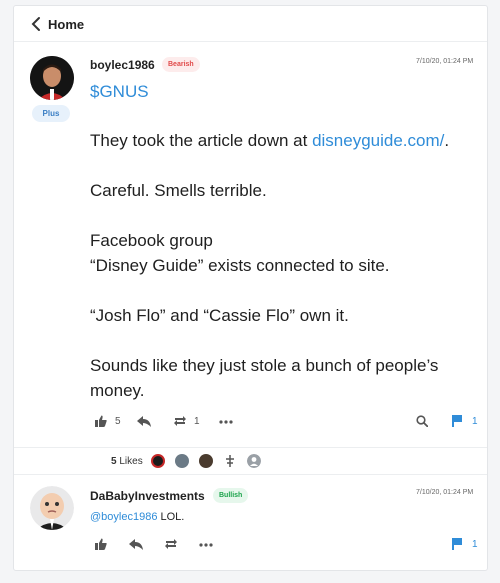 The height and width of the screenshot is (583, 500). Describe the element at coordinates (444, 492) in the screenshot. I see `reply-timestamp: 7/10/20, 01:24 PM` at that location.